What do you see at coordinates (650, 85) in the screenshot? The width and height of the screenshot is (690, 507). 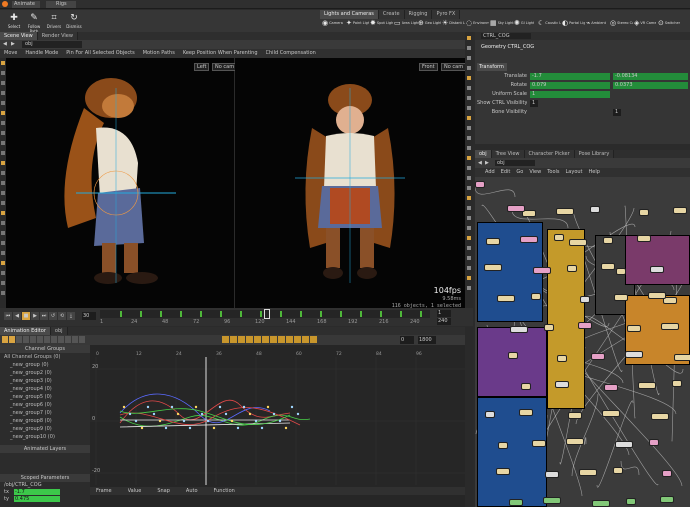 I see `param-value-b: 0.0373` at bounding box center [650, 85].